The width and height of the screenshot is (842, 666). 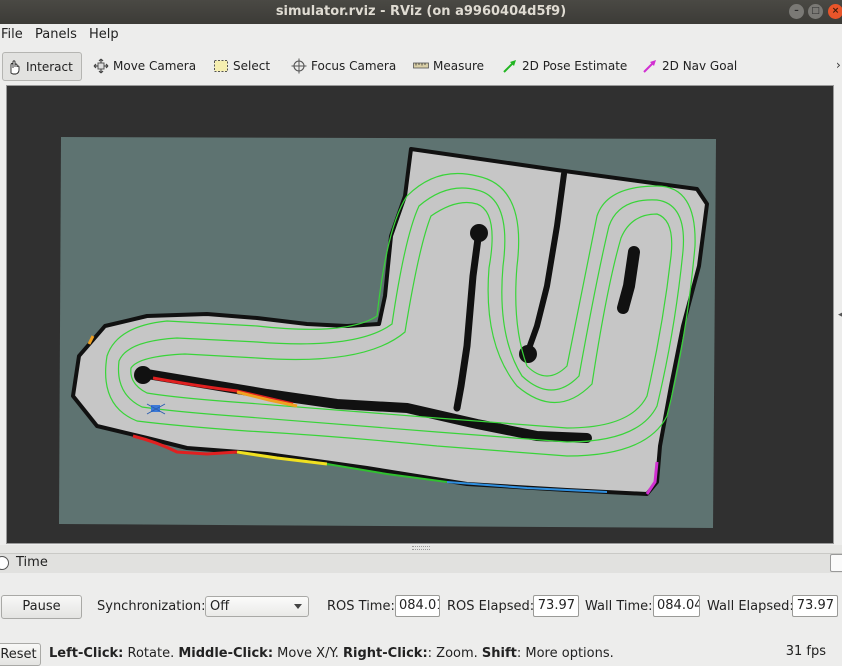 I want to click on ros-time-field: 084.01, so click(x=417, y=606).